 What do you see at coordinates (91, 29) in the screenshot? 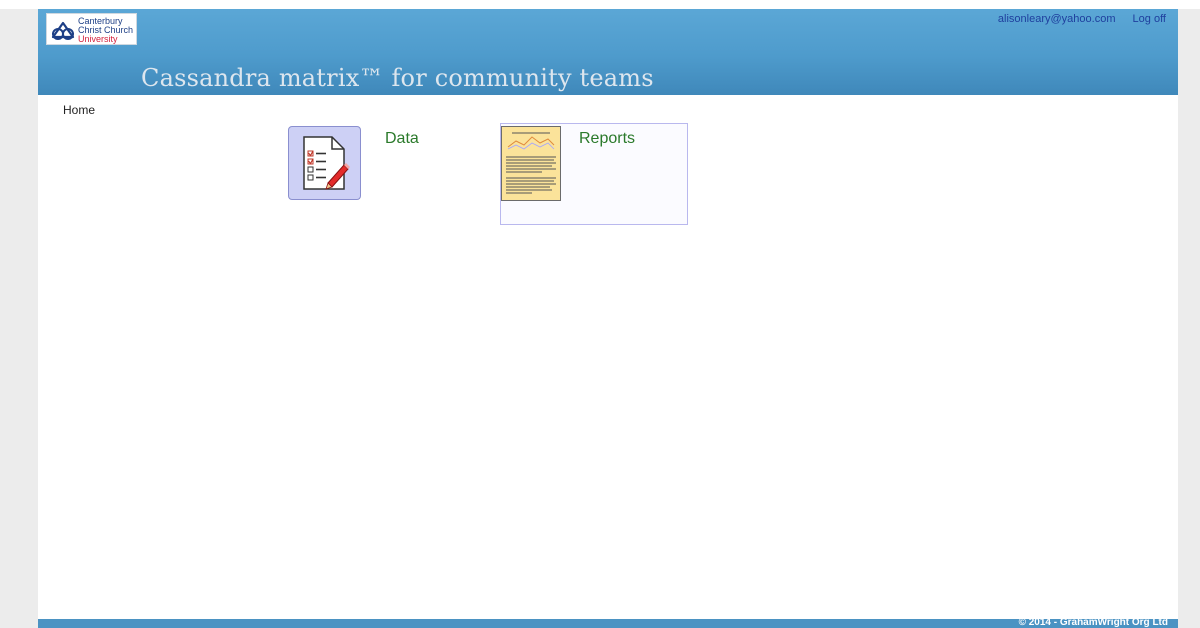
I see `university-logo: Canterbury Christ Church University` at bounding box center [91, 29].